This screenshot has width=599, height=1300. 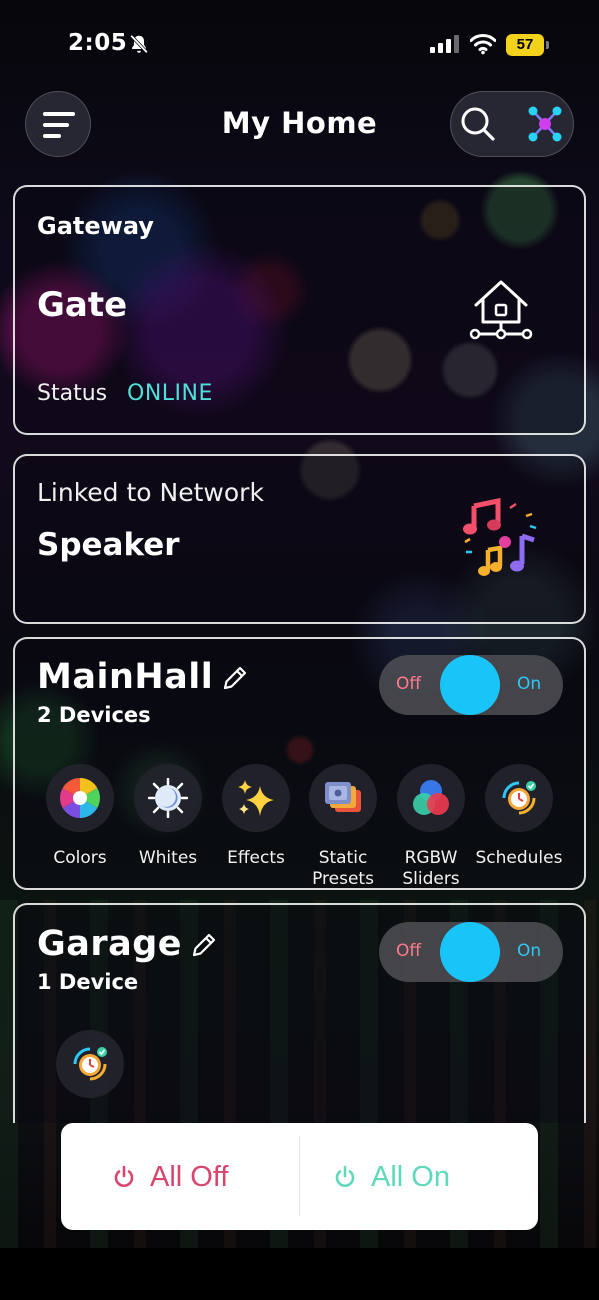 I want to click on battery-icon: 57, so click(x=528, y=45).